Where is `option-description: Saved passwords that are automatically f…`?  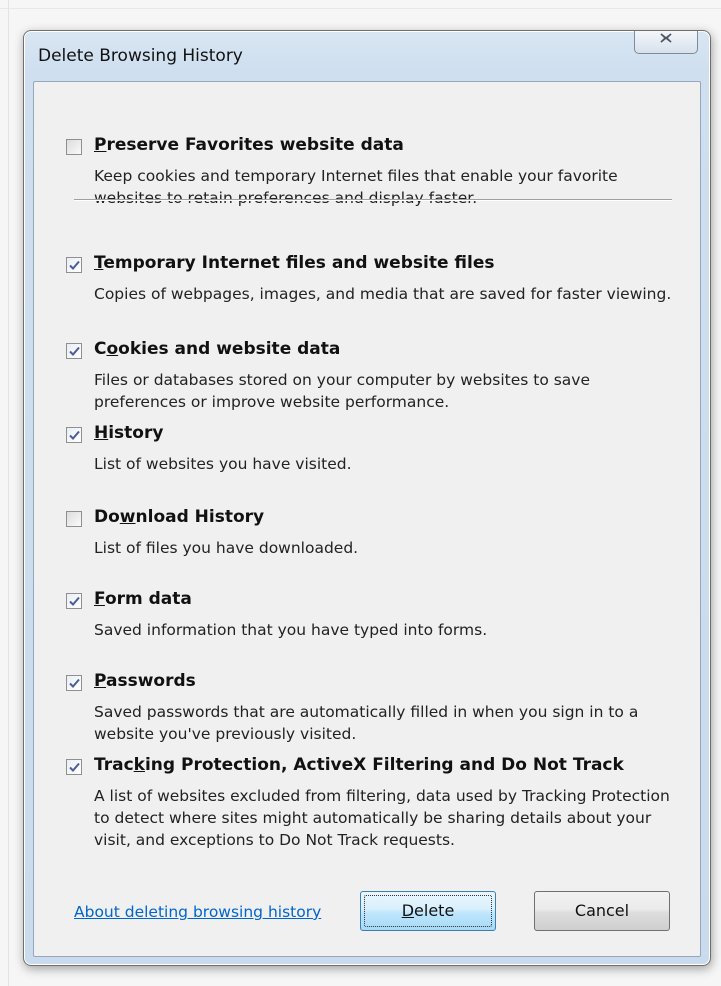 option-description: Saved passwords that are automatically f… is located at coordinates (366, 723).